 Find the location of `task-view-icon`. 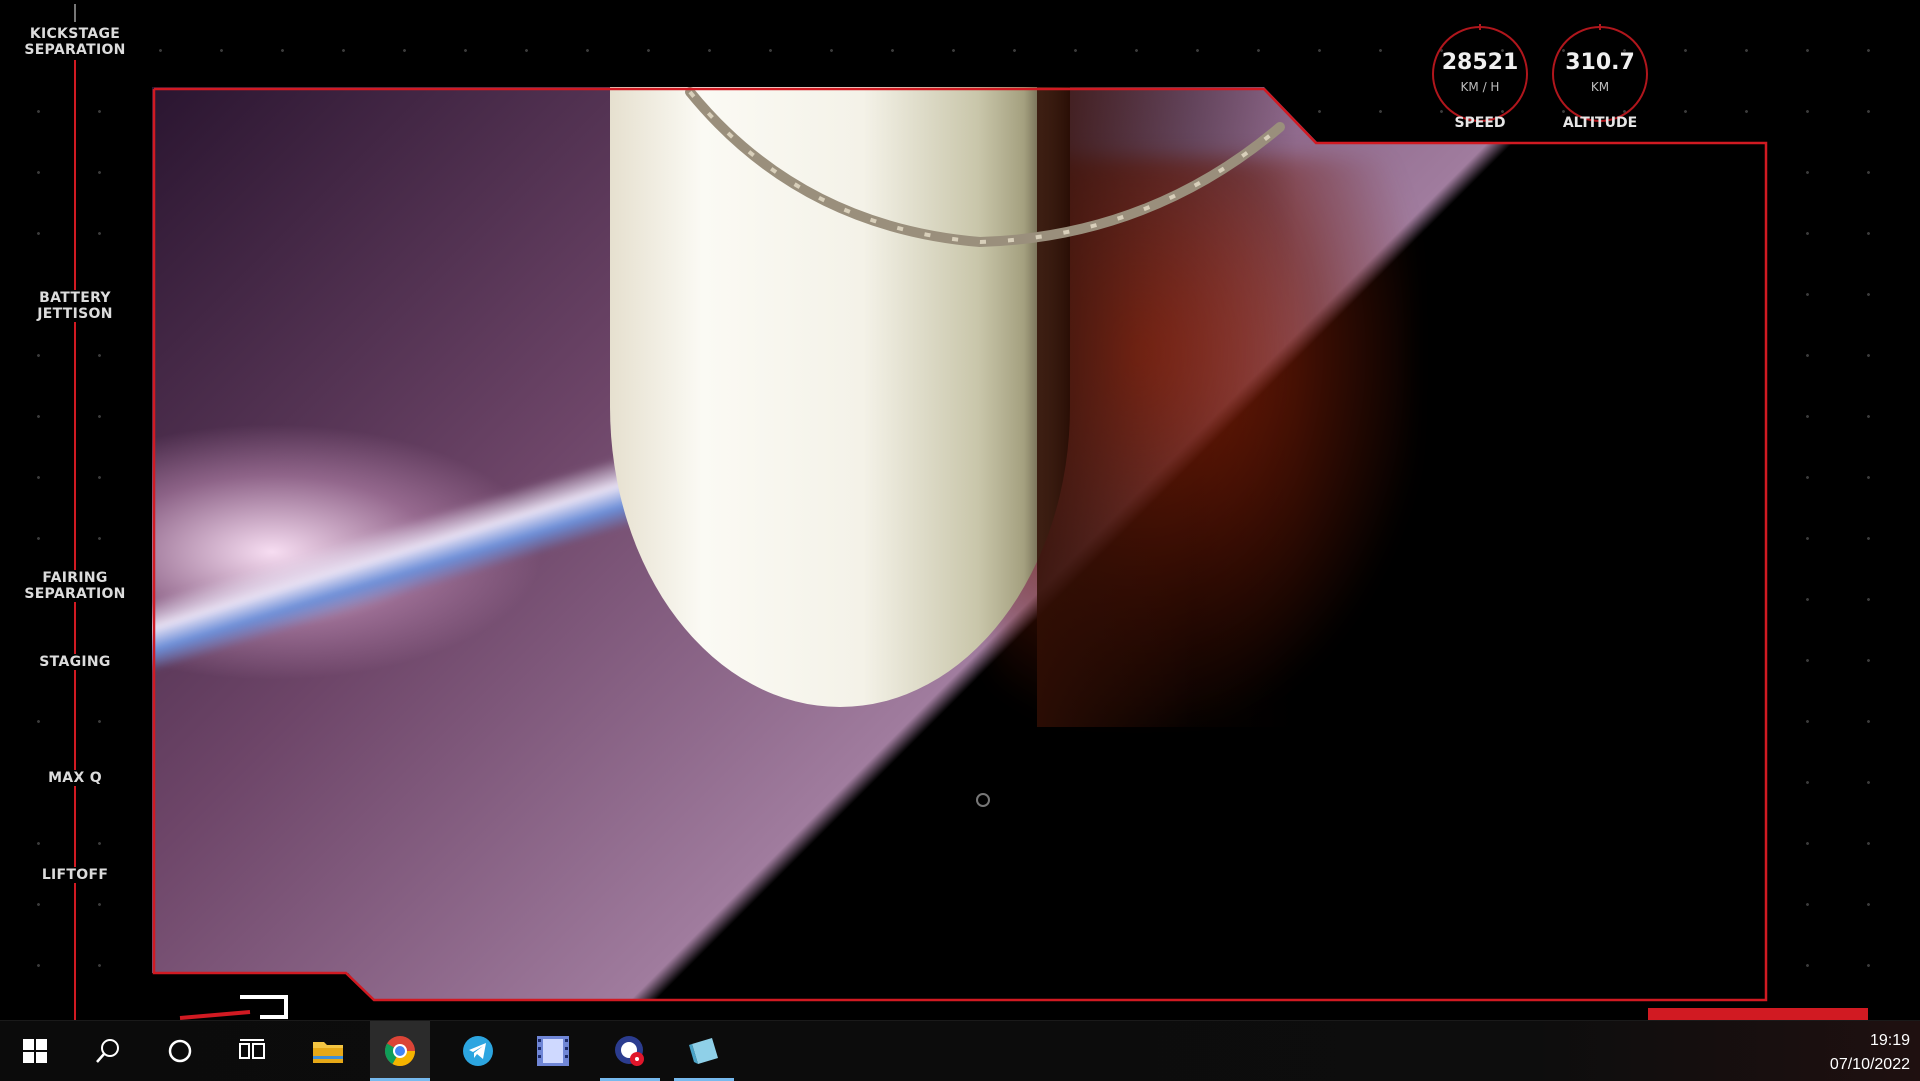

task-view-icon is located at coordinates (252, 1051).